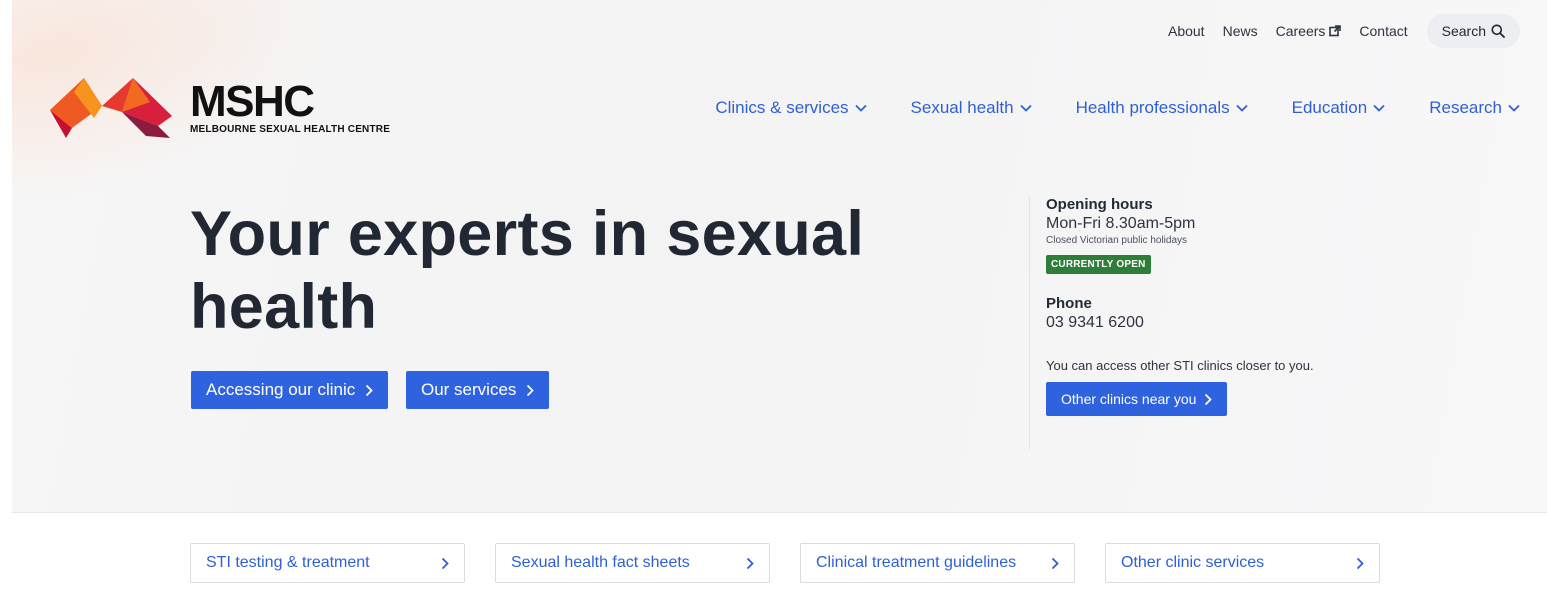 This screenshot has width=1547, height=609. I want to click on nav-clinics-services: Clinics & services, so click(791, 108).